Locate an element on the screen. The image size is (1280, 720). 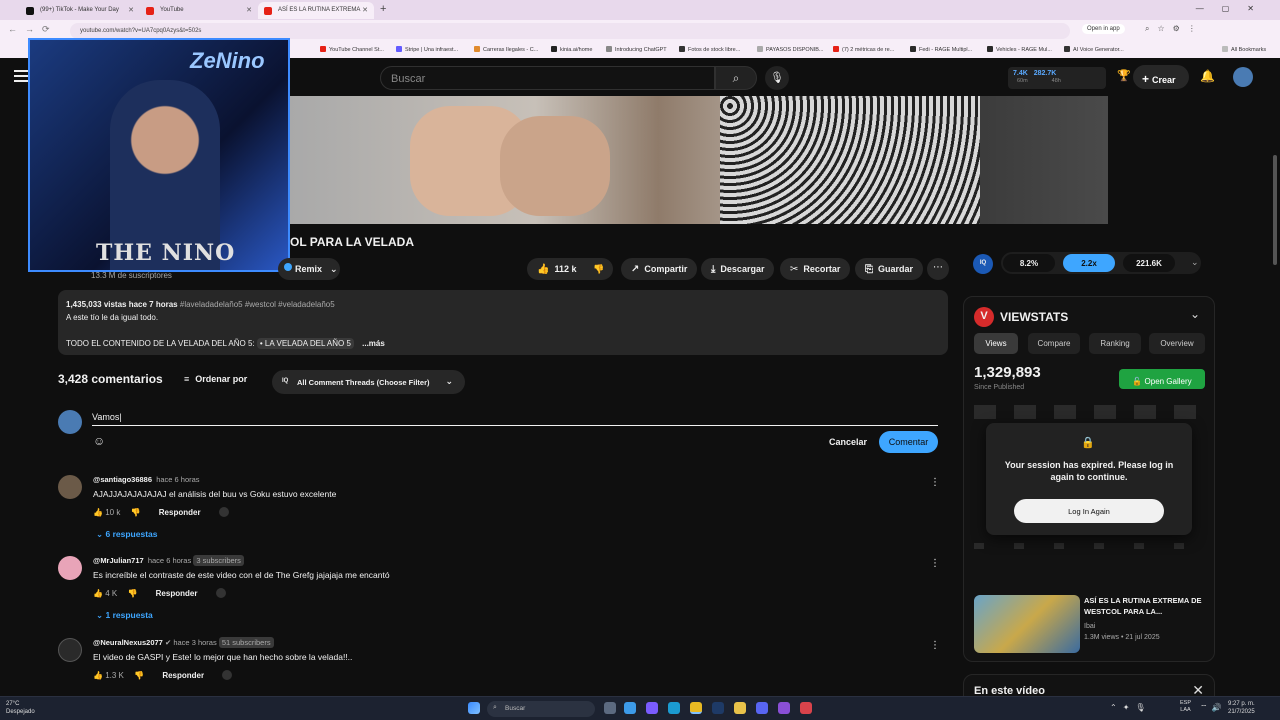
window-controls: —▢✕ is located at coordinates (1234, 8).